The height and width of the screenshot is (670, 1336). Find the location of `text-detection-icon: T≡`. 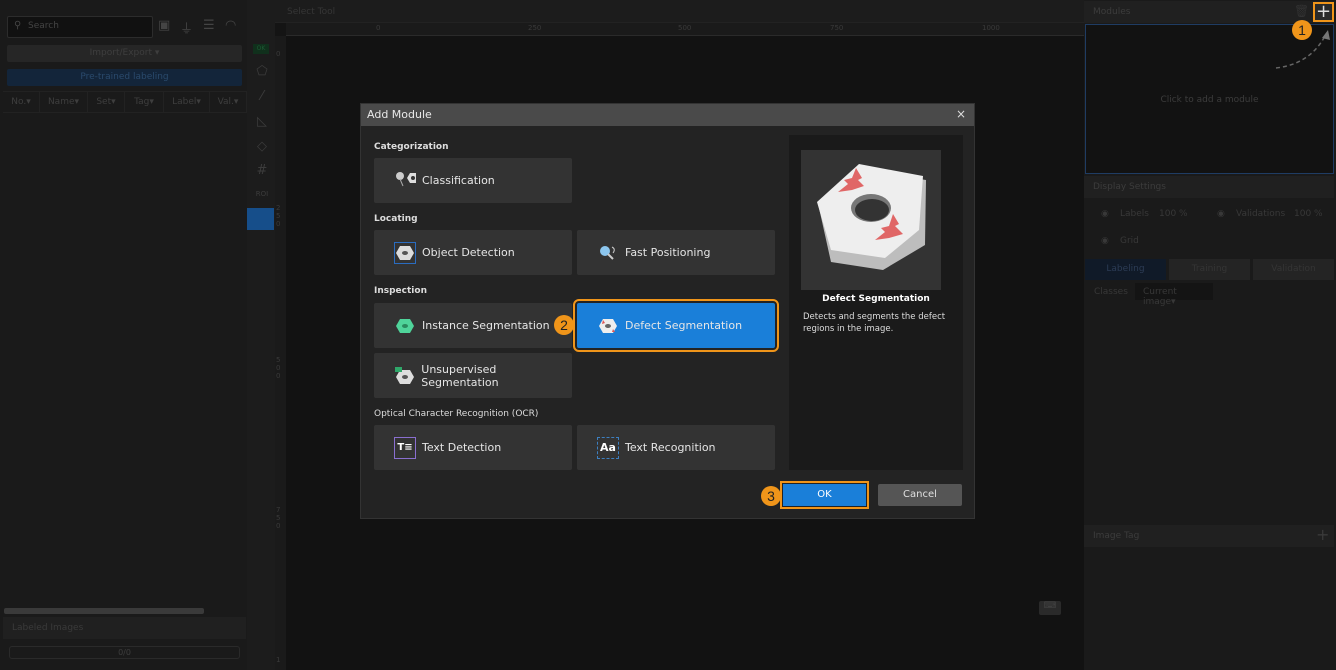

text-detection-icon: T≡ is located at coordinates (405, 447).